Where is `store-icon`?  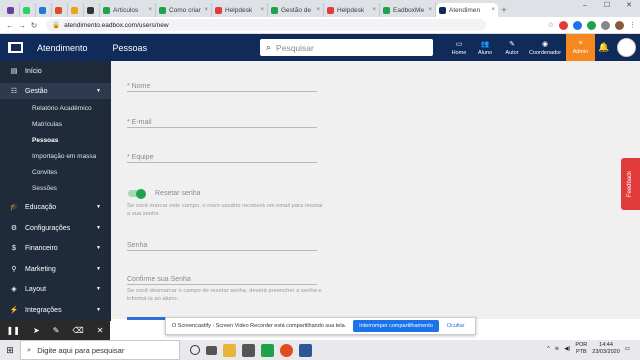 store-icon is located at coordinates (248, 350).